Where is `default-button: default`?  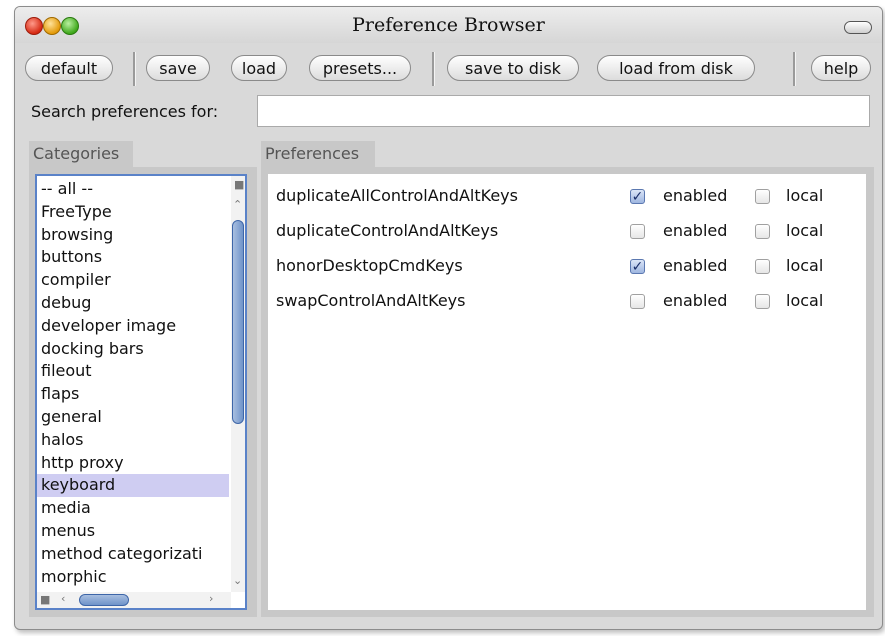 default-button: default is located at coordinates (69, 68).